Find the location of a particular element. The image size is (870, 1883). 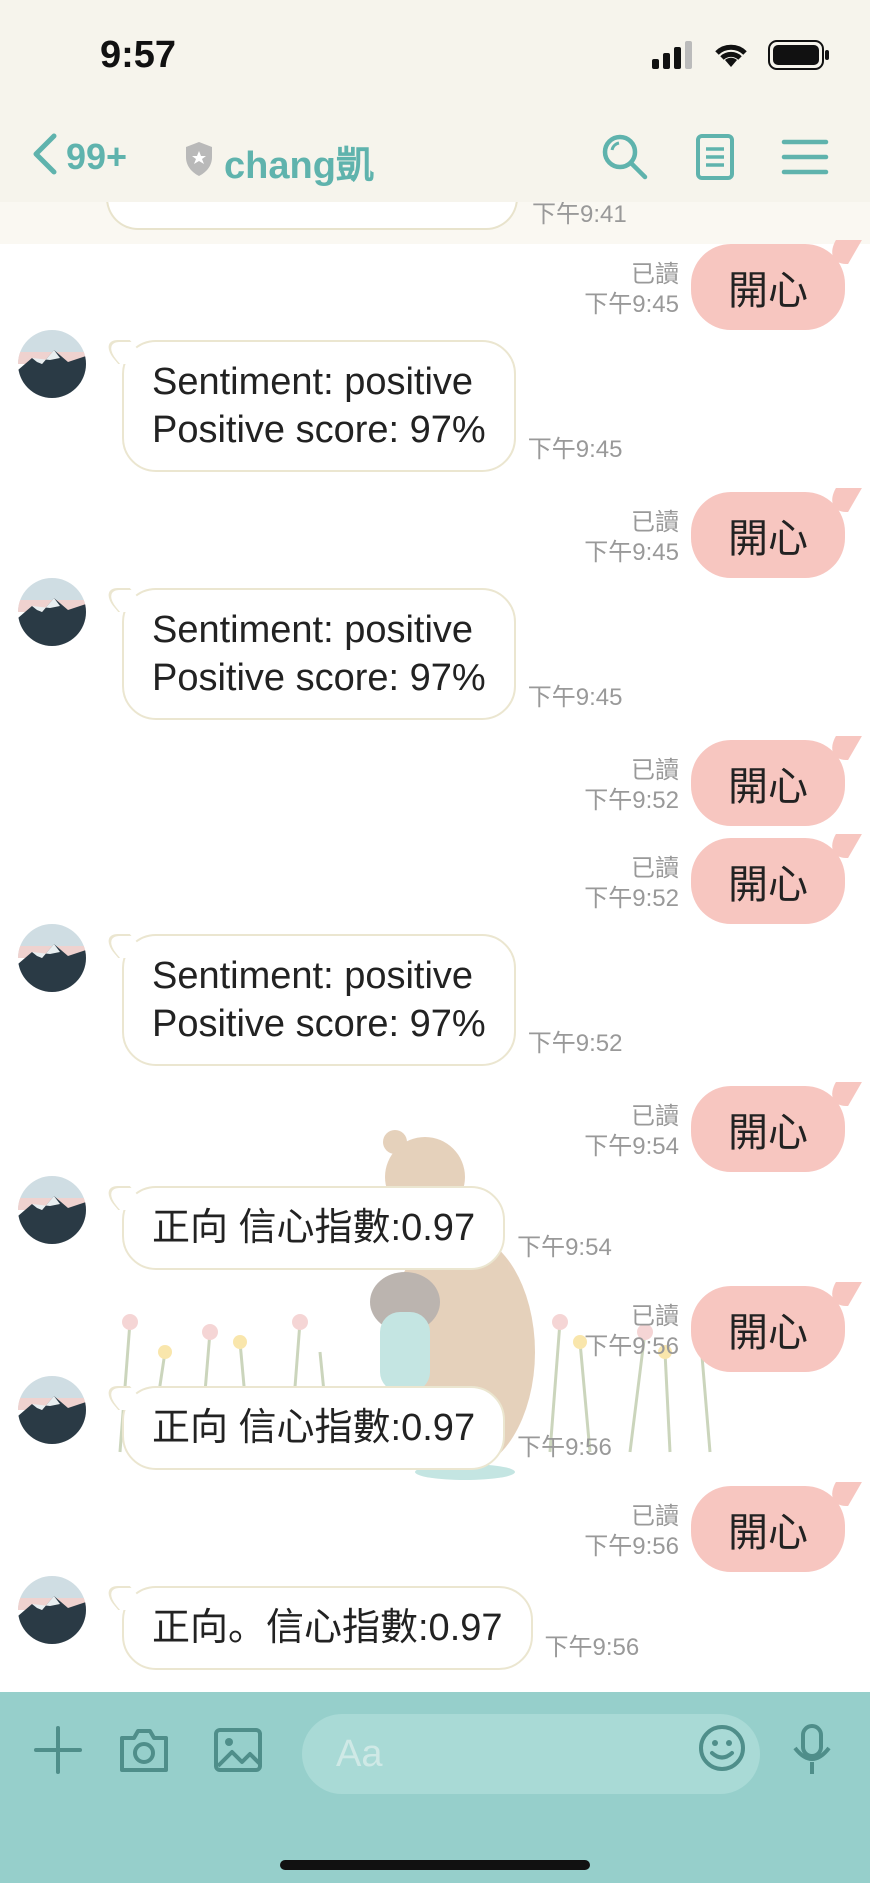

status-icons is located at coordinates (741, 57).